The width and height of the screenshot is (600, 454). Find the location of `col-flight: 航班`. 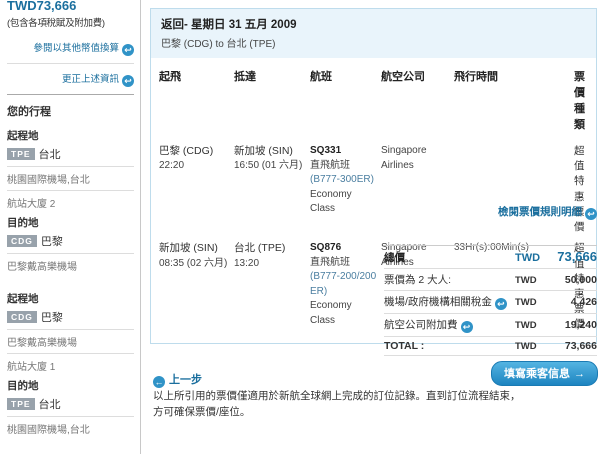

col-flight: 航班 is located at coordinates (321, 77).